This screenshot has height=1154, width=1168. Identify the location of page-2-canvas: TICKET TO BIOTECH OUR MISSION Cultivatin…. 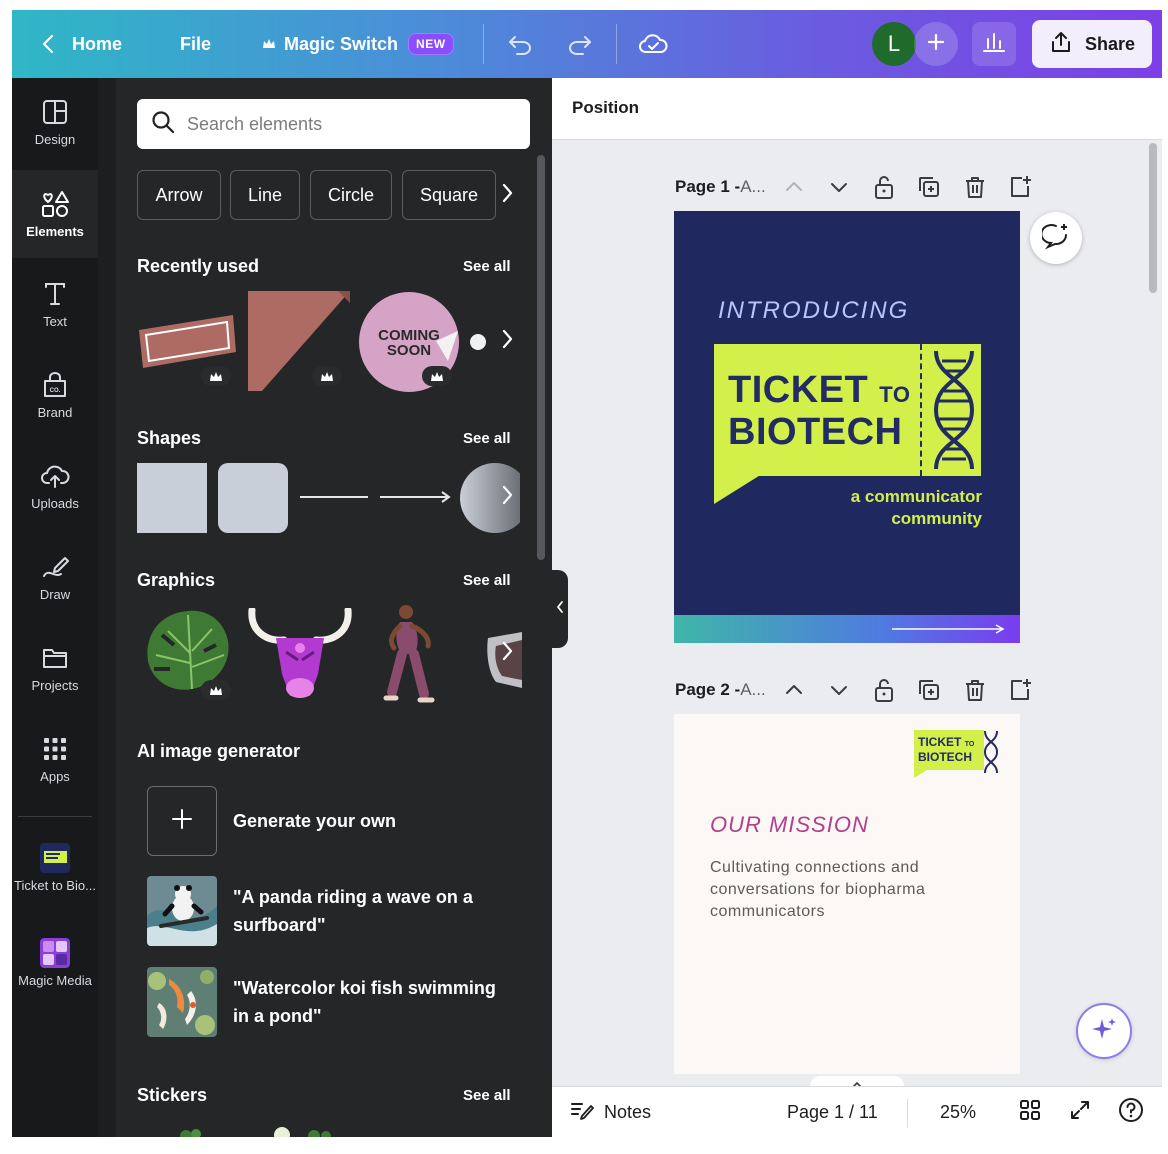
(847, 894).